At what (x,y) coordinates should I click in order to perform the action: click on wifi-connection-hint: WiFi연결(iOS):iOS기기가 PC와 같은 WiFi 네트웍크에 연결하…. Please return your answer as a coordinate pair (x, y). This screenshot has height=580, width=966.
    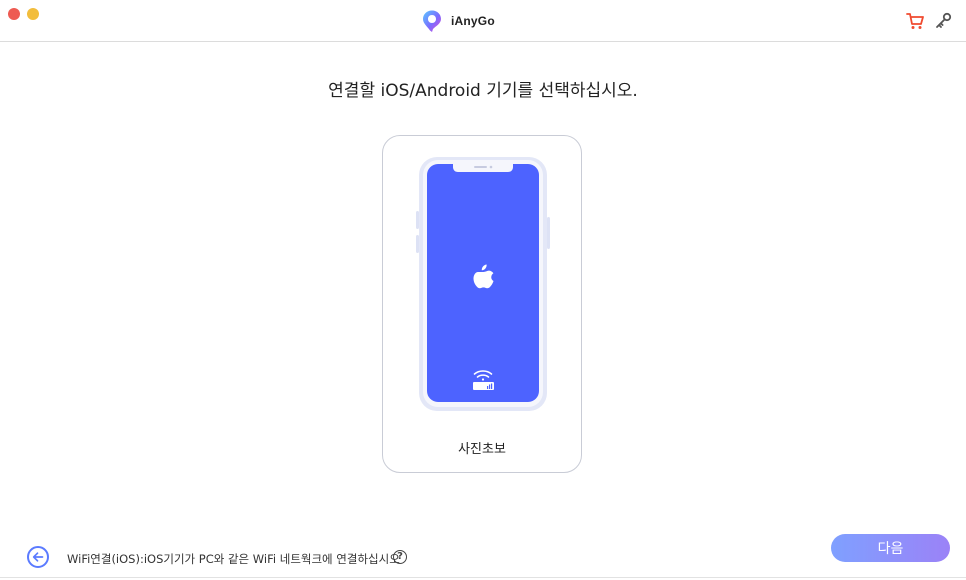
    Looking at the image, I should click on (233, 559).